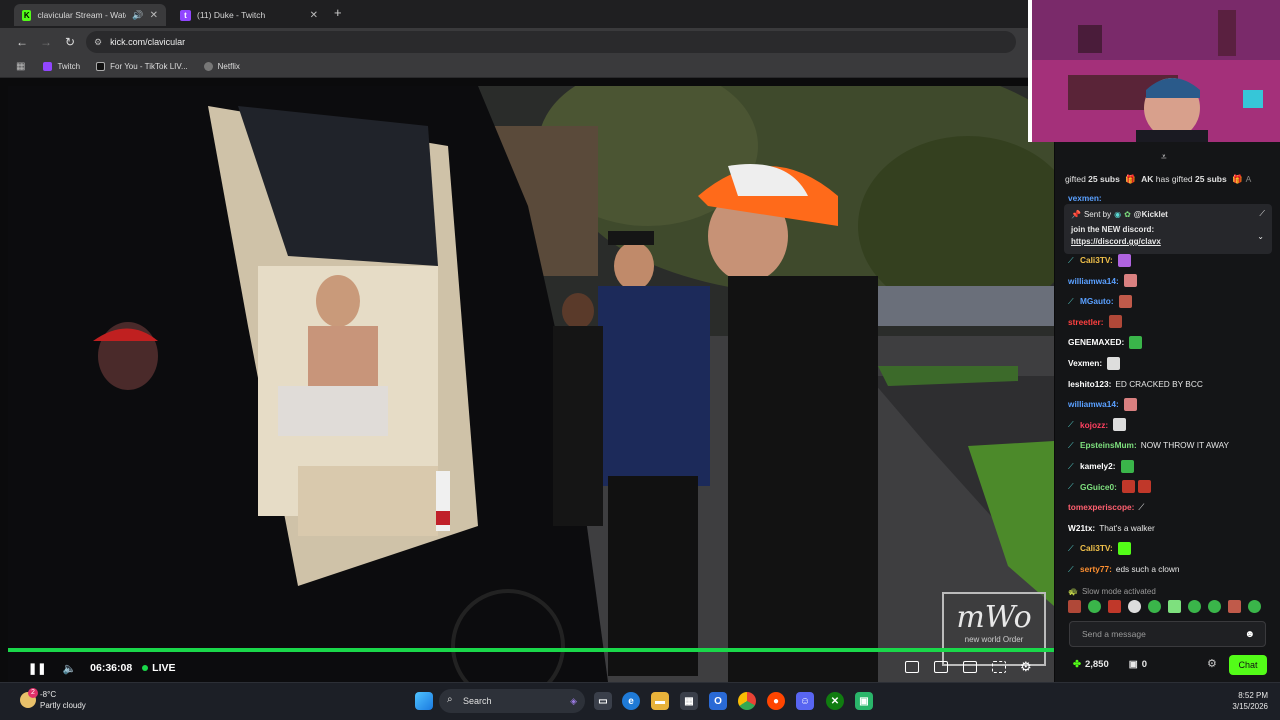 The height and width of the screenshot is (720, 1280). What do you see at coordinates (1144, 664) in the screenshot?
I see `gifts-value: 0` at bounding box center [1144, 664].